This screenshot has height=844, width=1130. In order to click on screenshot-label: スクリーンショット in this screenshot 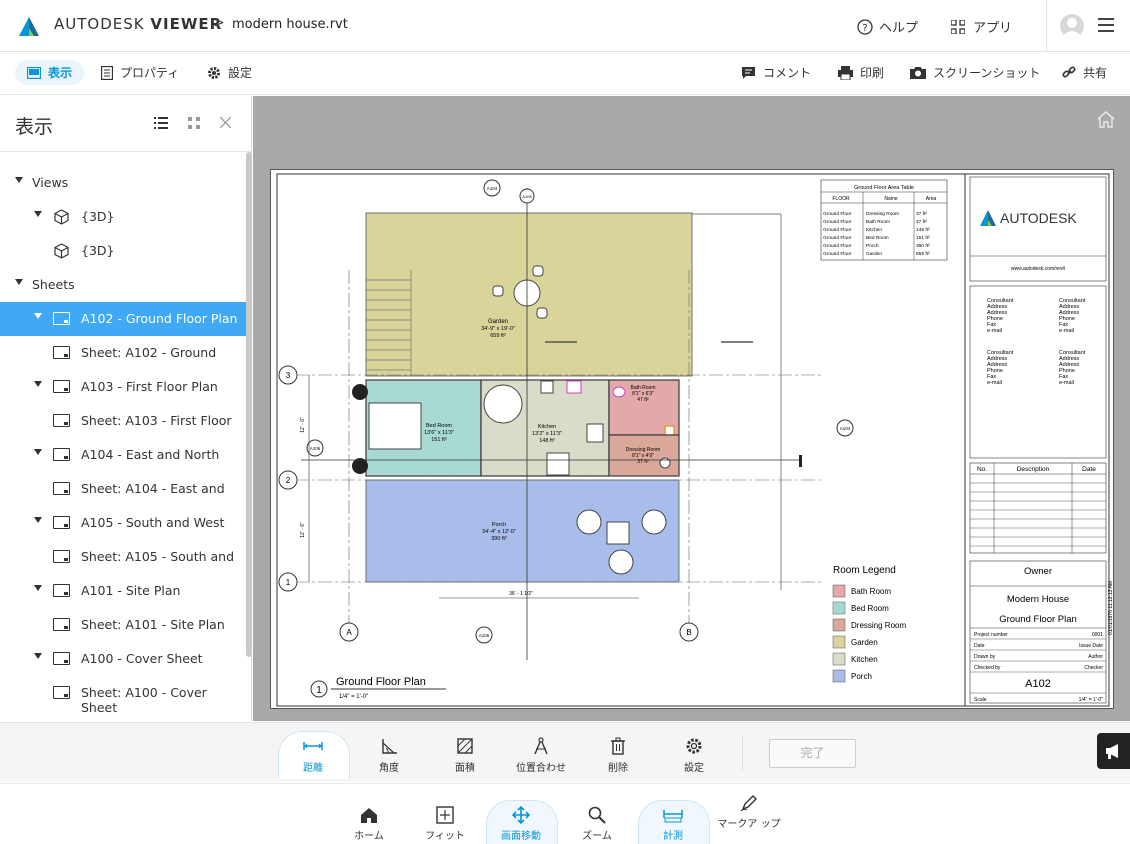, I will do `click(987, 73)`.